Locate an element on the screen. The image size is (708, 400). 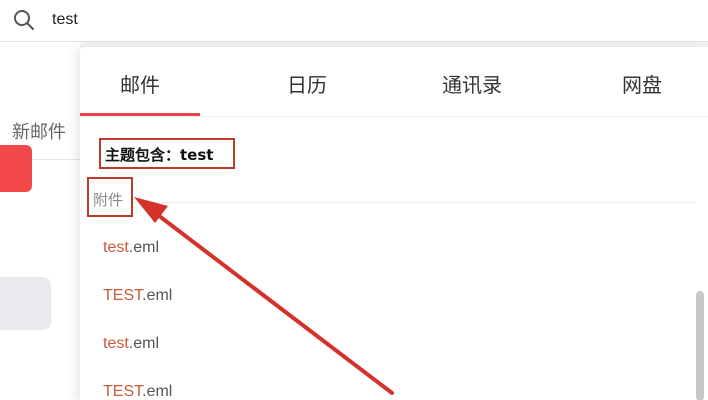
sidebar-item is located at coordinates (25, 303).